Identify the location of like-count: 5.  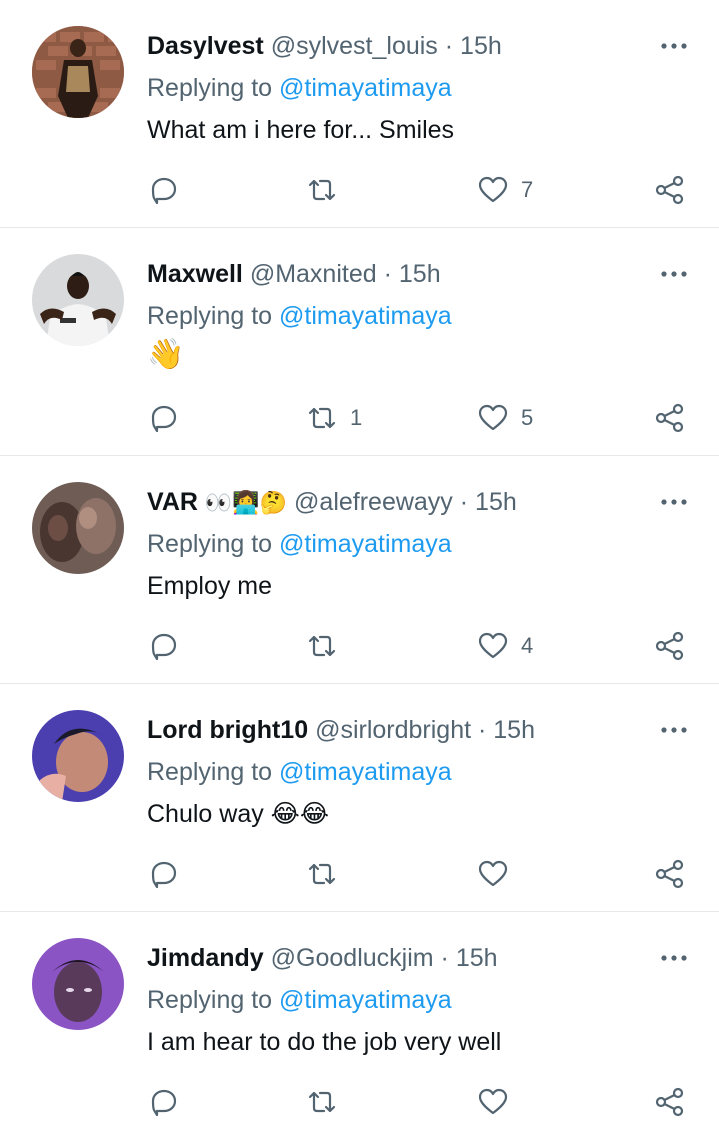
(527, 417).